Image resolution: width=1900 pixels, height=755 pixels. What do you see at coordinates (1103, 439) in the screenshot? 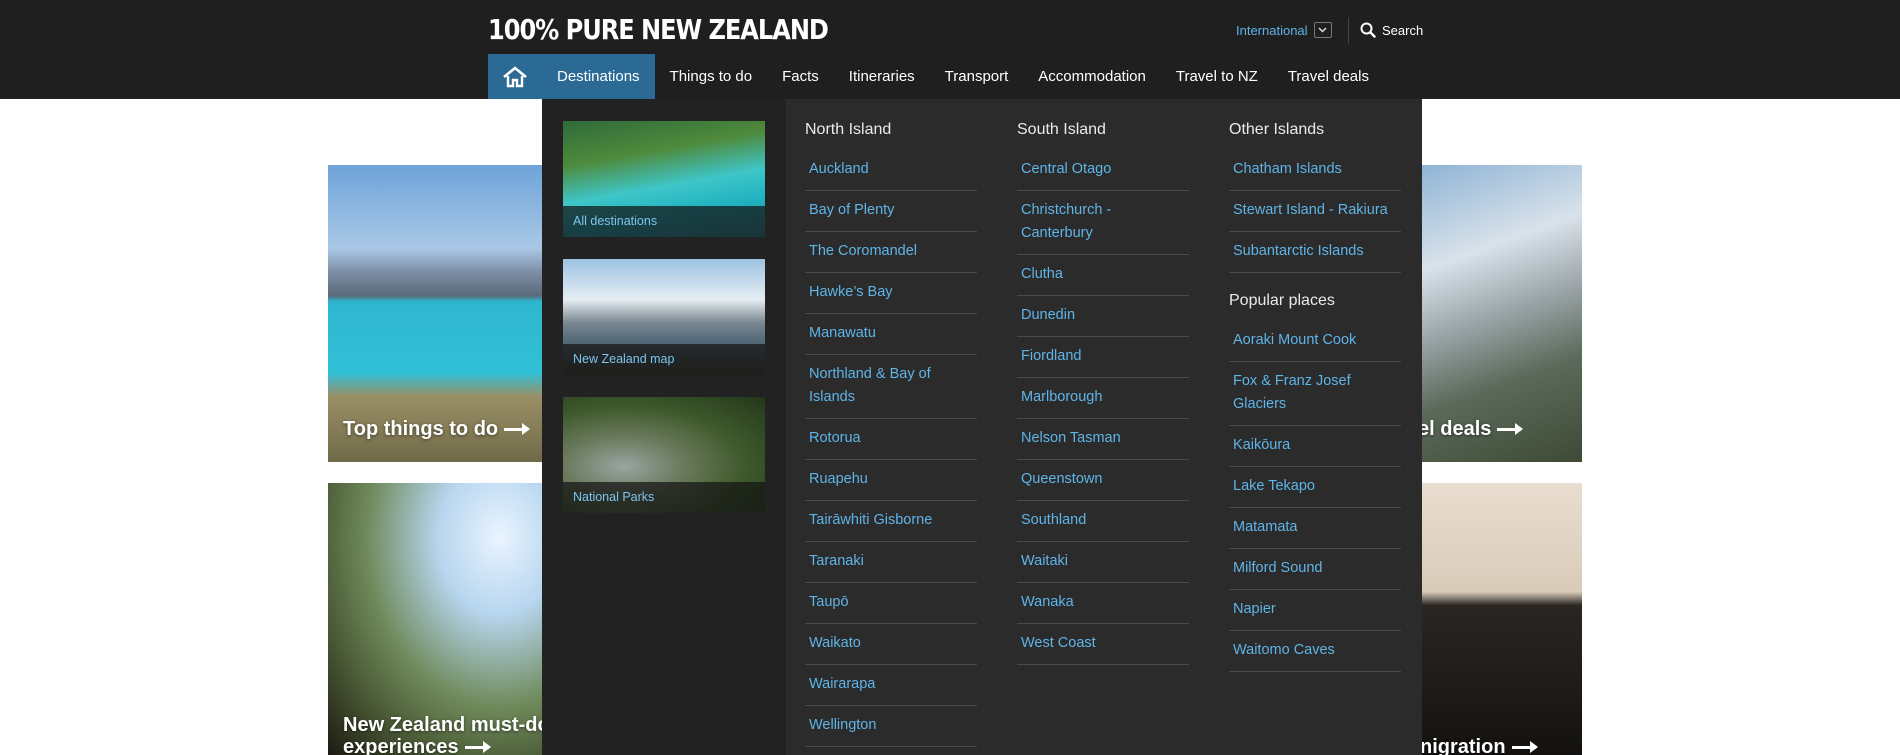
I see `menu-link: Nelson Tasman` at bounding box center [1103, 439].